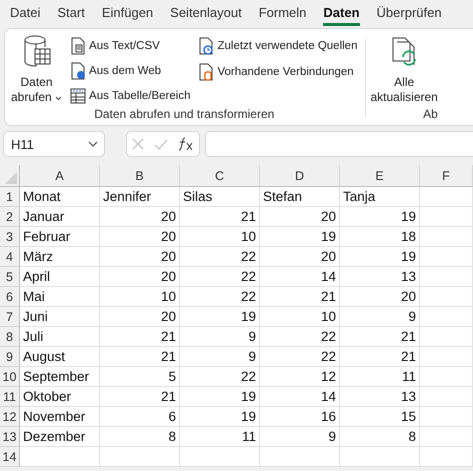  What do you see at coordinates (10, 377) in the screenshot?
I see `row-header: 10` at bounding box center [10, 377].